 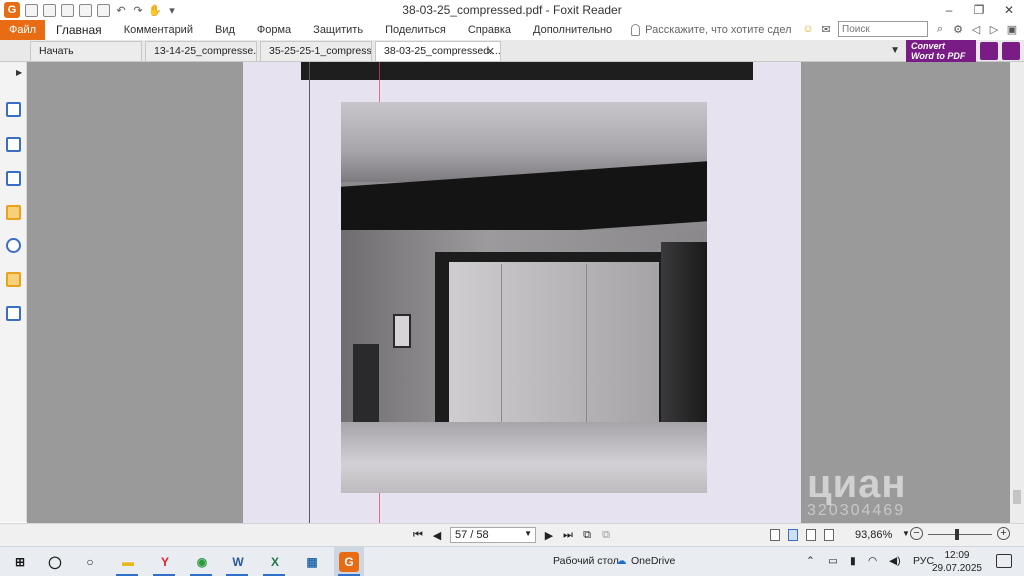 What do you see at coordinates (128, 562) in the screenshot?
I see `file-explorer-icon: ▬` at bounding box center [128, 562].